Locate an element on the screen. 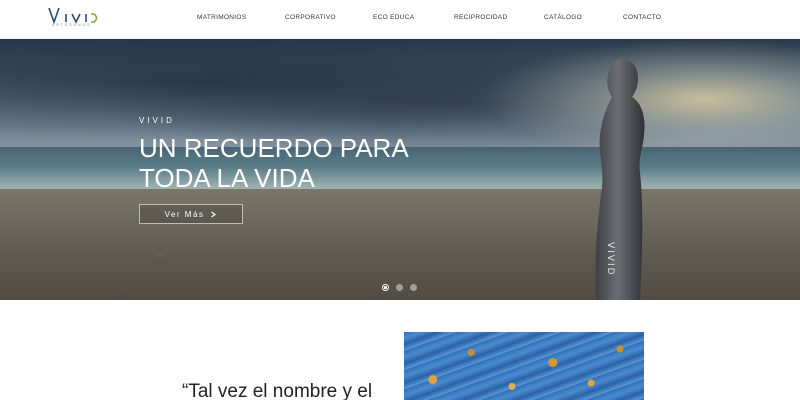 Image resolution: width=800 pixels, height=400 pixels. nav-item-corporativo: CORPORATIVO is located at coordinates (310, 17).